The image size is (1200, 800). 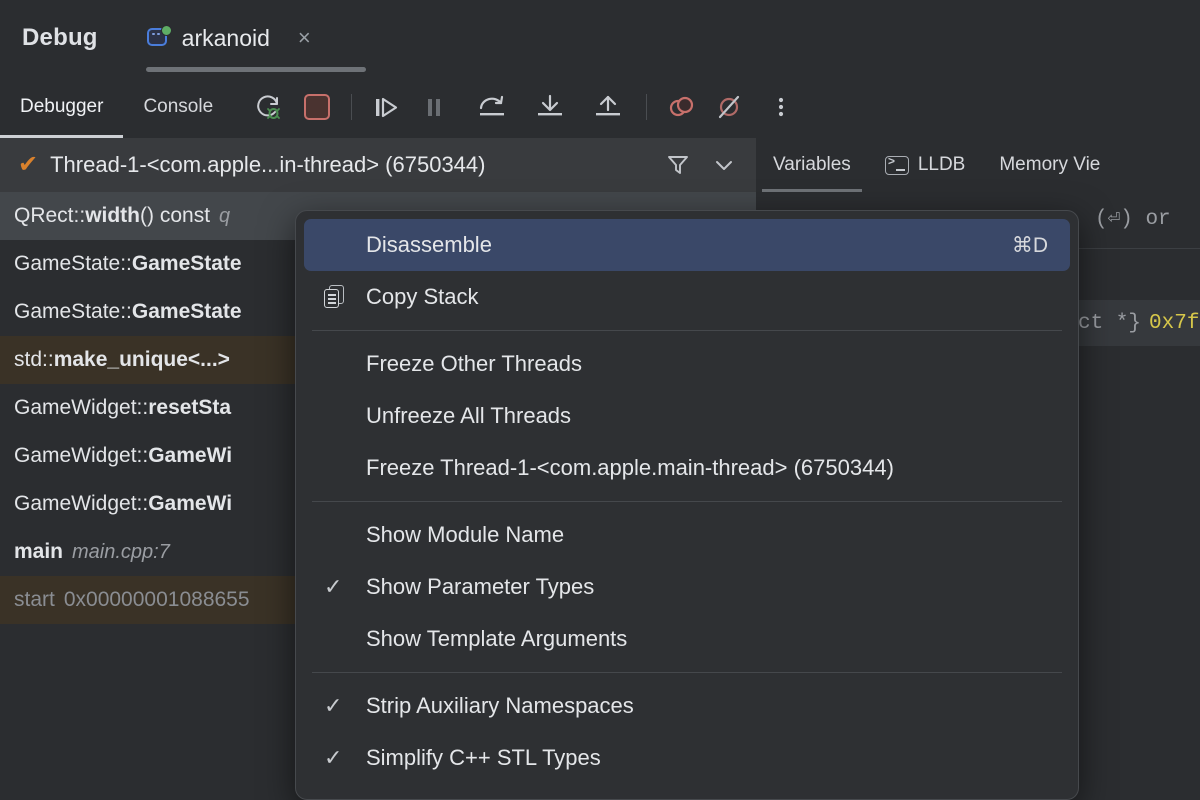 What do you see at coordinates (687, 416) in the screenshot?
I see `menu-item-unfreeze-all-threads: Unfreeze All Threads` at bounding box center [687, 416].